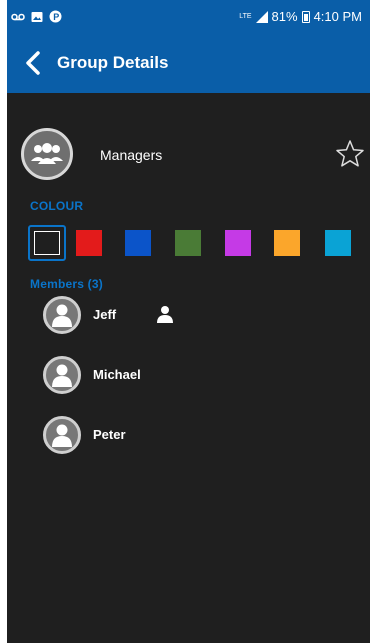  I want to click on colour-swatch-purple, so click(238, 243).